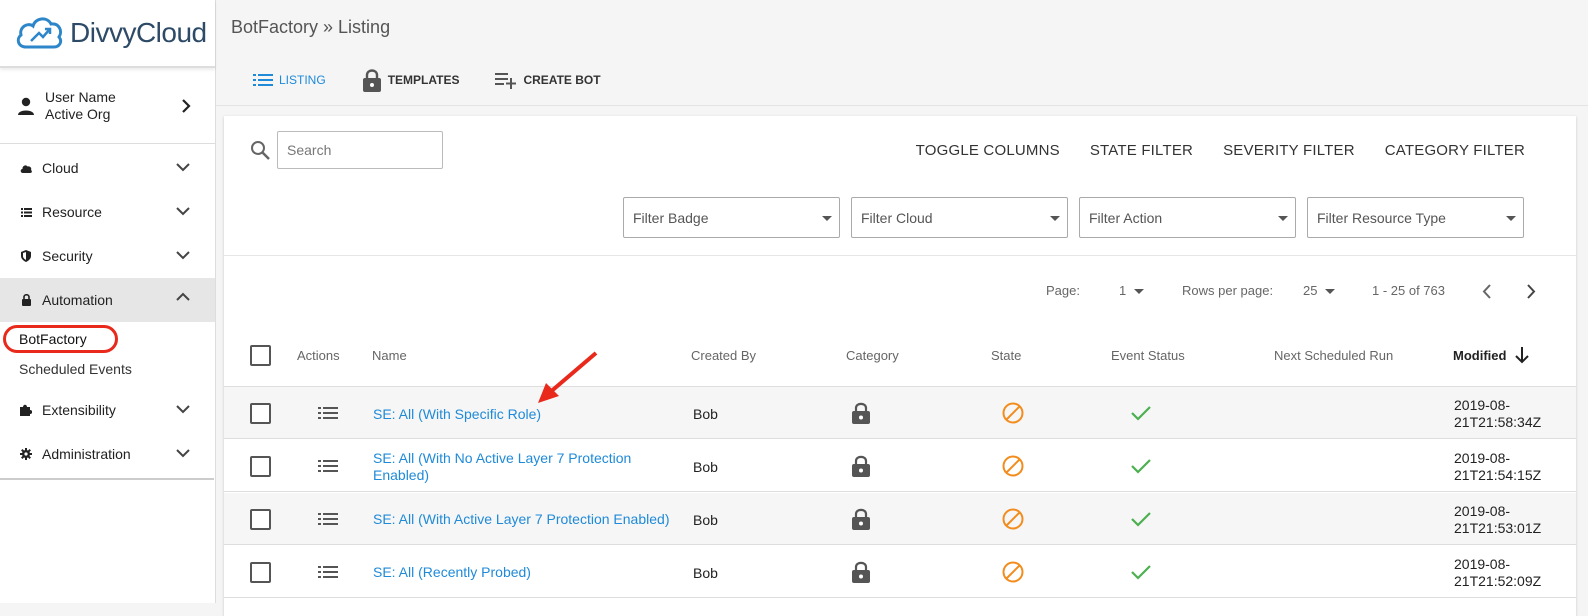 This screenshot has height=616, width=1588. Describe the element at coordinates (1408, 290) in the screenshot. I see `page-range: 1 - 25 of 763` at that location.